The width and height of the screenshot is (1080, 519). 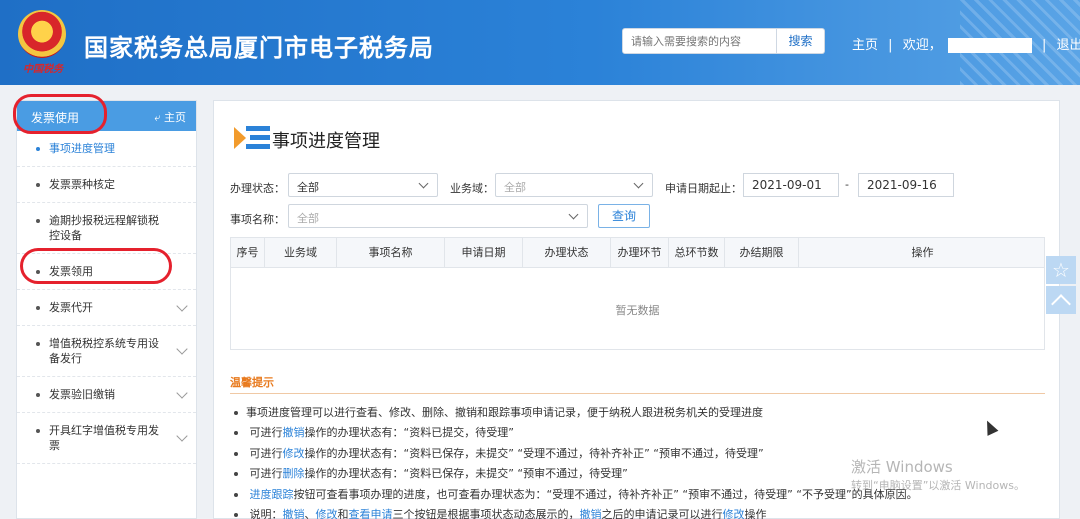 I want to click on item-name-select: 全部, so click(x=438, y=216).